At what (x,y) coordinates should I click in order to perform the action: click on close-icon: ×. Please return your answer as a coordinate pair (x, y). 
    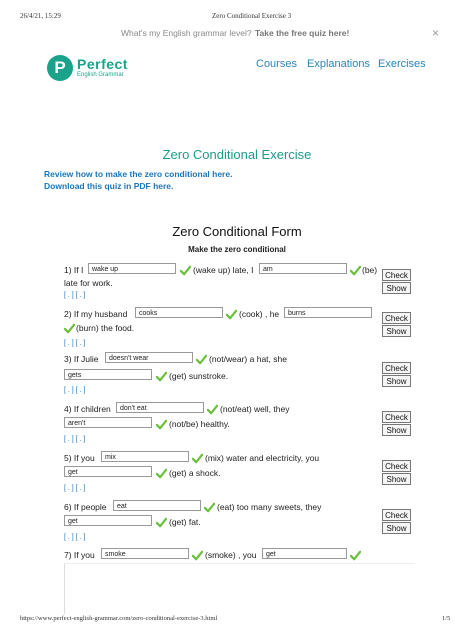
    Looking at the image, I should click on (435, 33).